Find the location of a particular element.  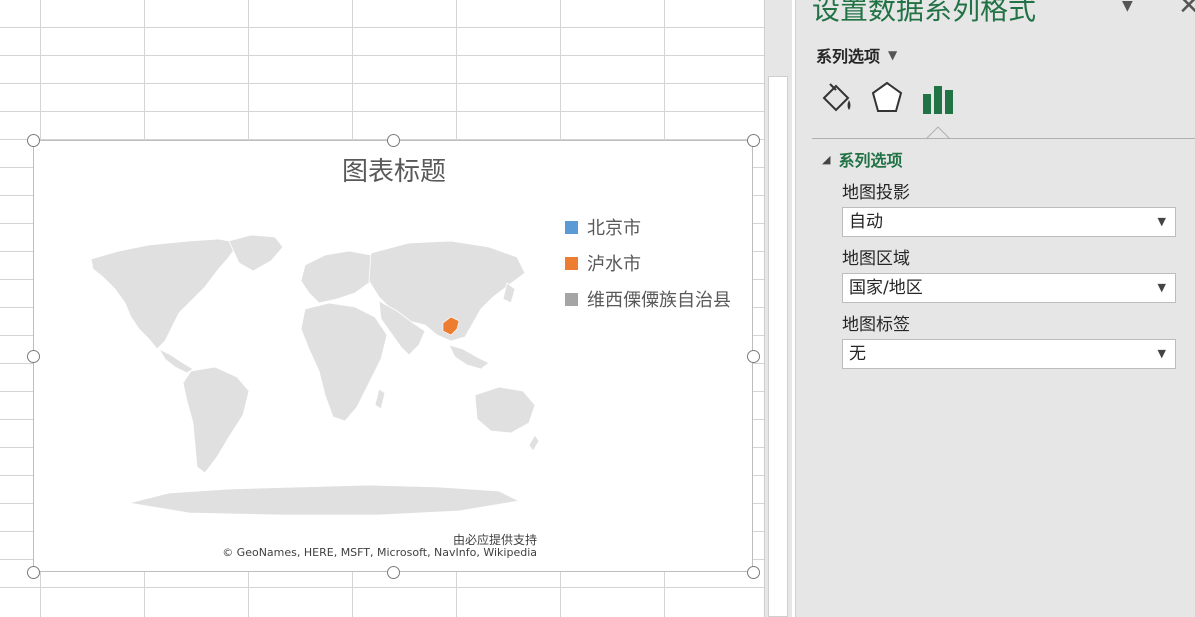

legend-label: 泸水市 is located at coordinates (614, 264).